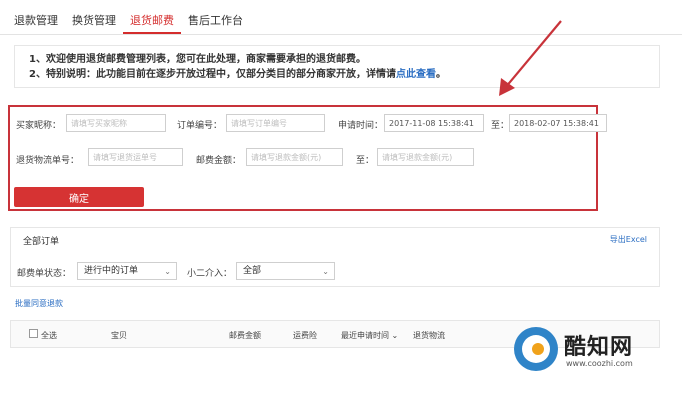  Describe the element at coordinates (49, 335) in the screenshot. I see `select-all-label: 全选` at that location.